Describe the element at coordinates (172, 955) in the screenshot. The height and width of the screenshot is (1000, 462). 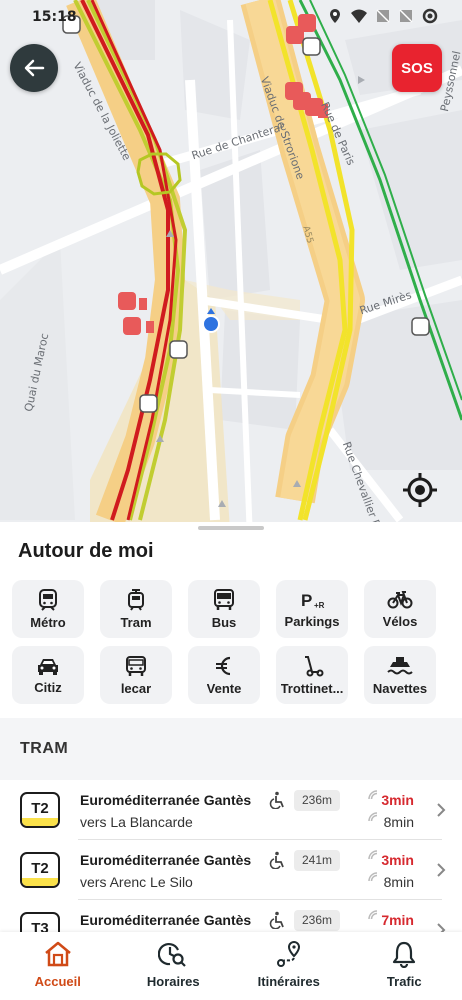
I see `clock-search-icon` at that location.